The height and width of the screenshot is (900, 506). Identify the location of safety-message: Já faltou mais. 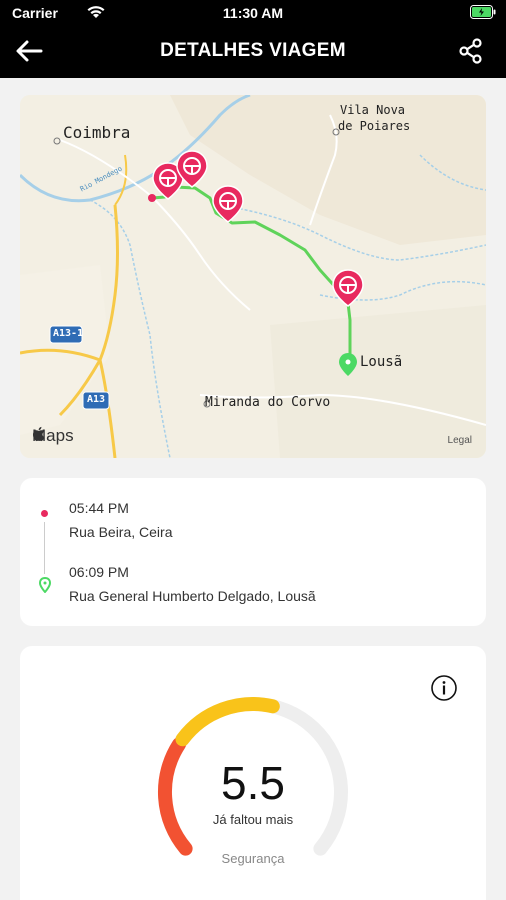
(253, 819).